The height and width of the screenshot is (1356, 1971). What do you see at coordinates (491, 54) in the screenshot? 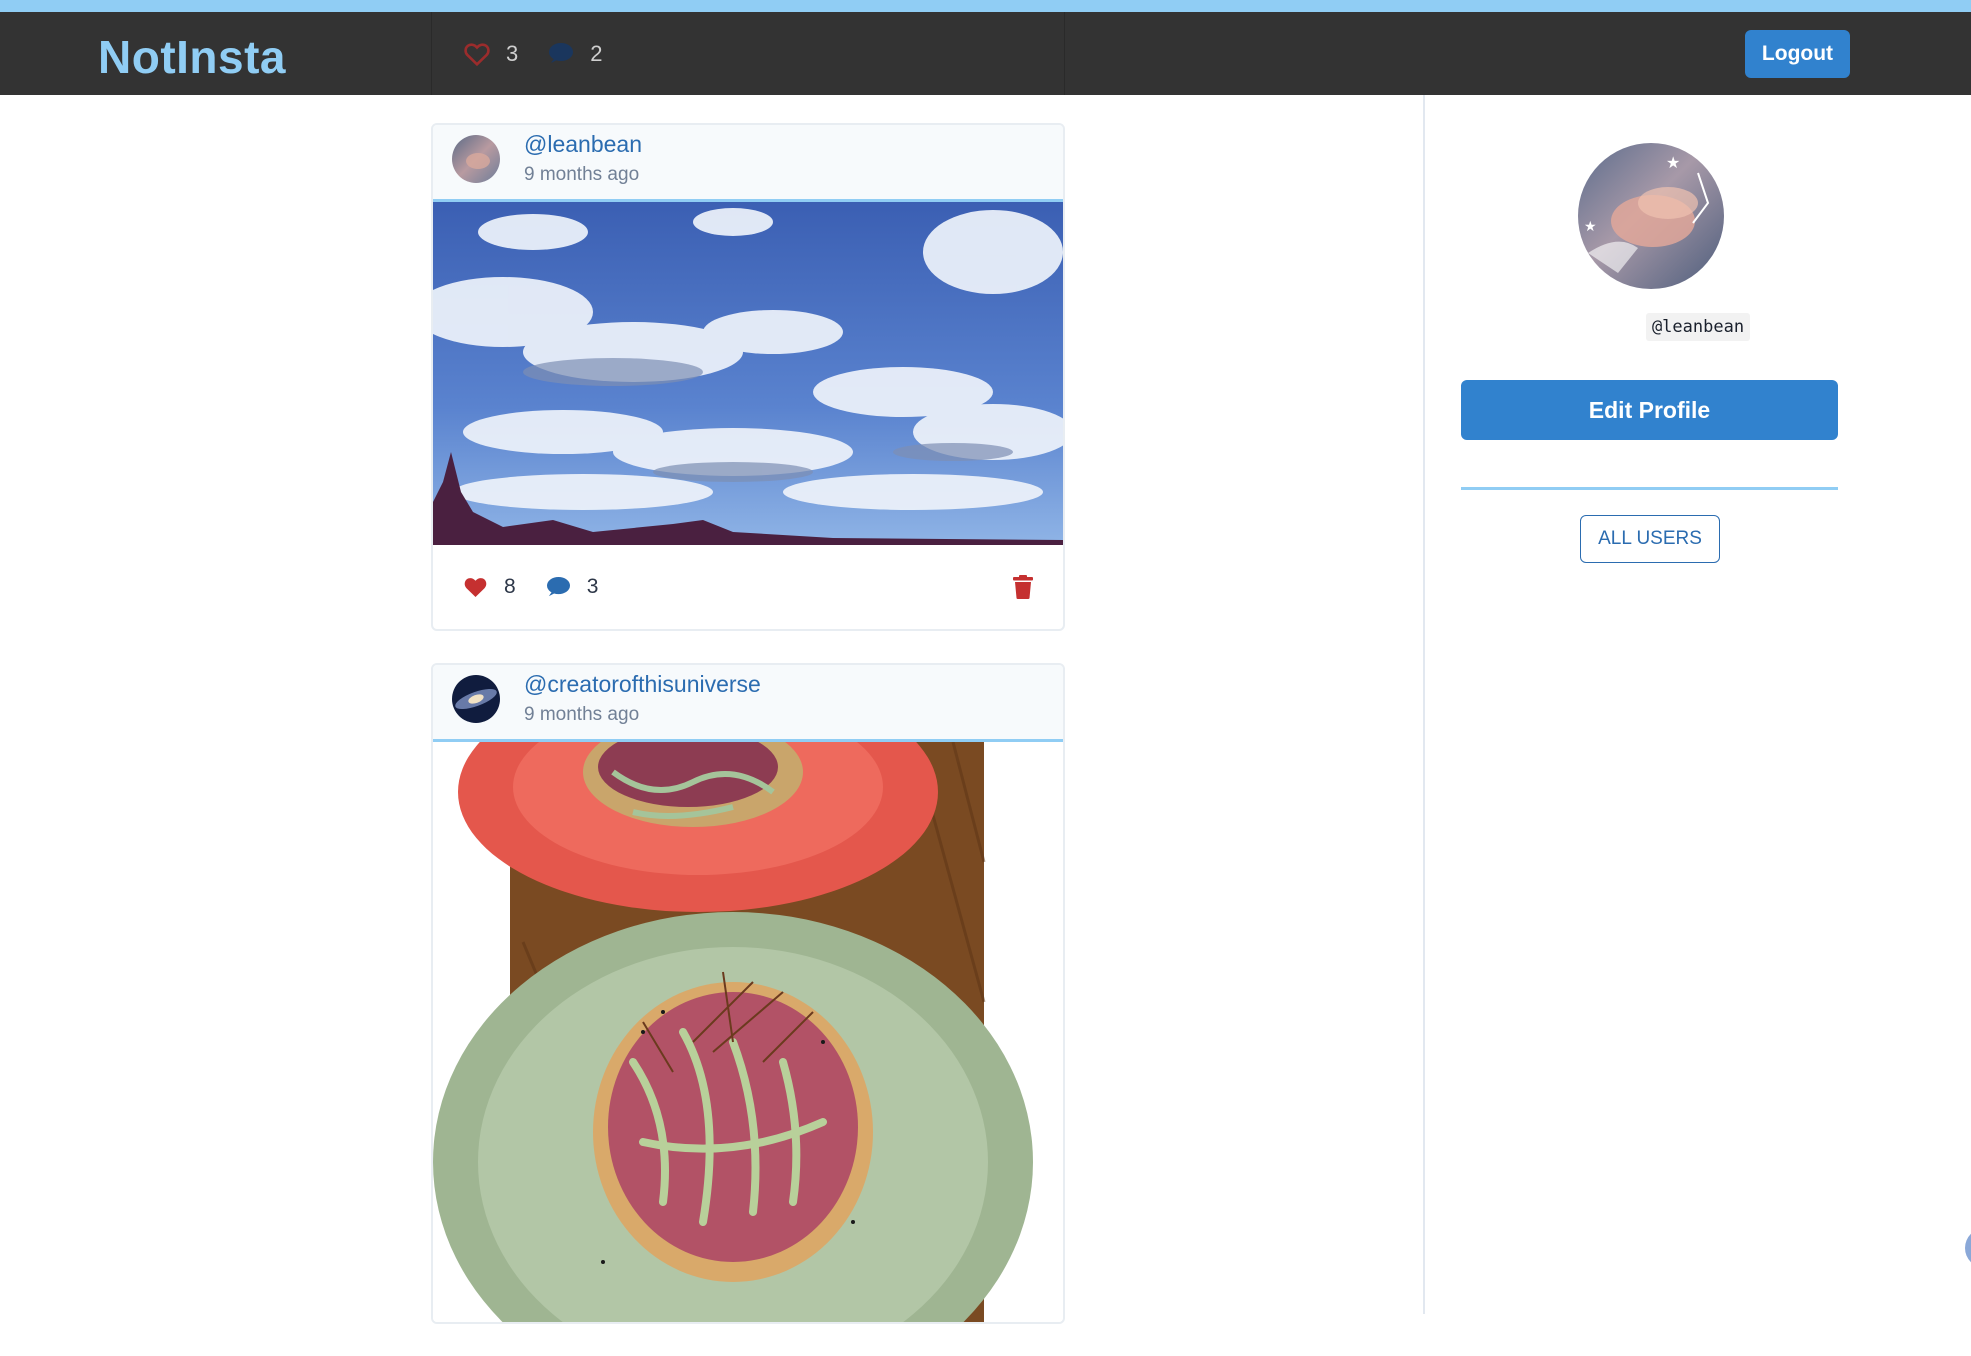
I see `likes-notification: 3` at bounding box center [491, 54].